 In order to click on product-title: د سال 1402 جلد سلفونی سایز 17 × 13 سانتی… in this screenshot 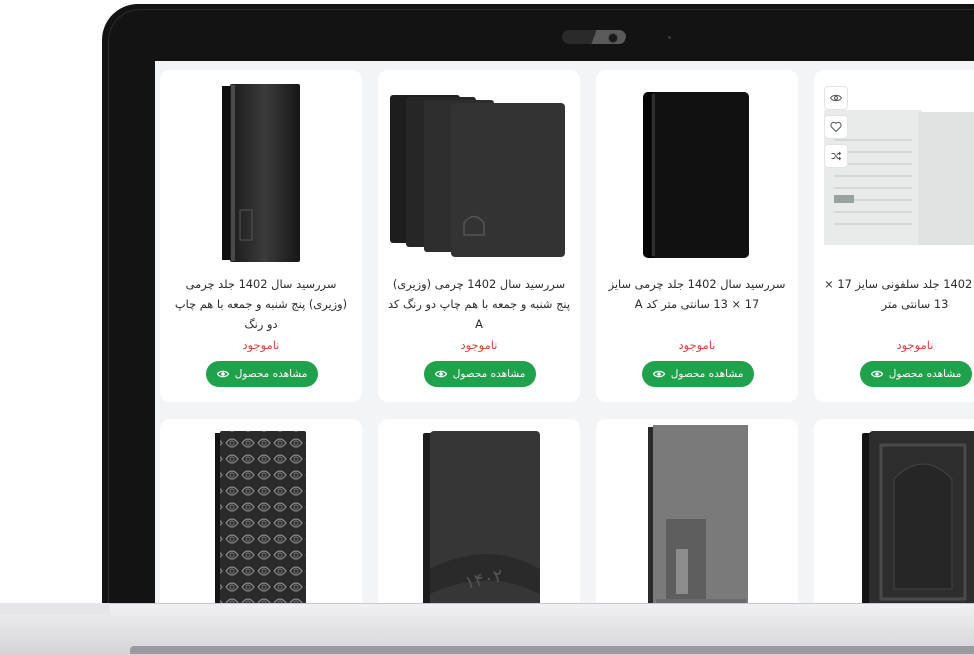, I will do `click(898, 294)`.